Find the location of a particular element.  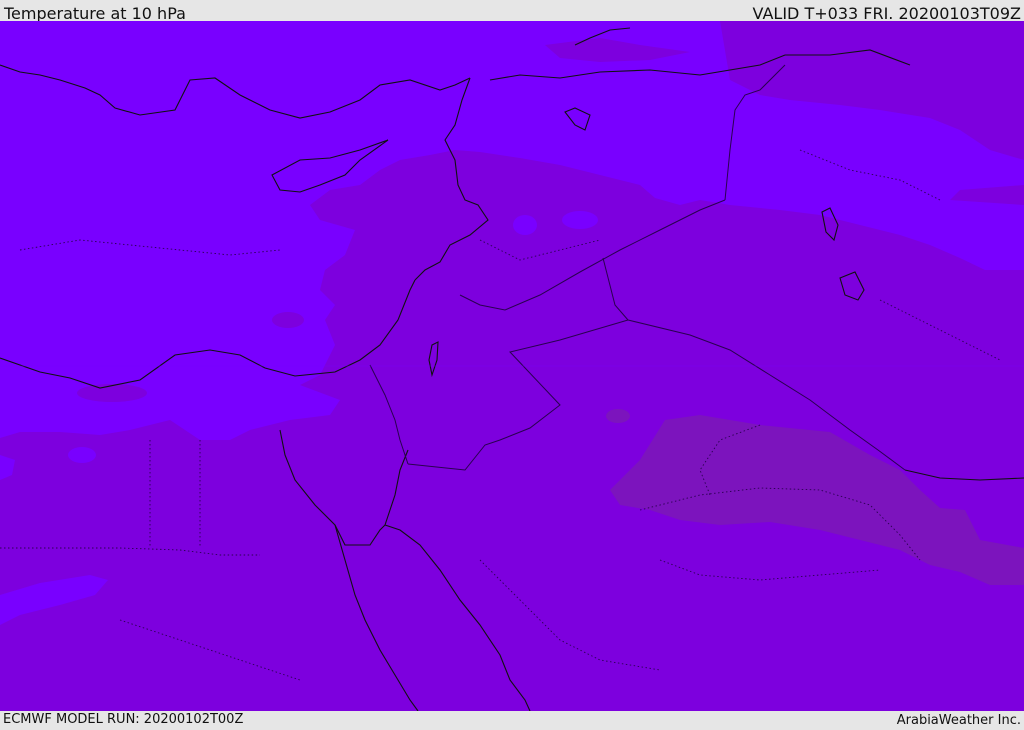

credit: ArabiaWeather Inc. is located at coordinates (958, 720).